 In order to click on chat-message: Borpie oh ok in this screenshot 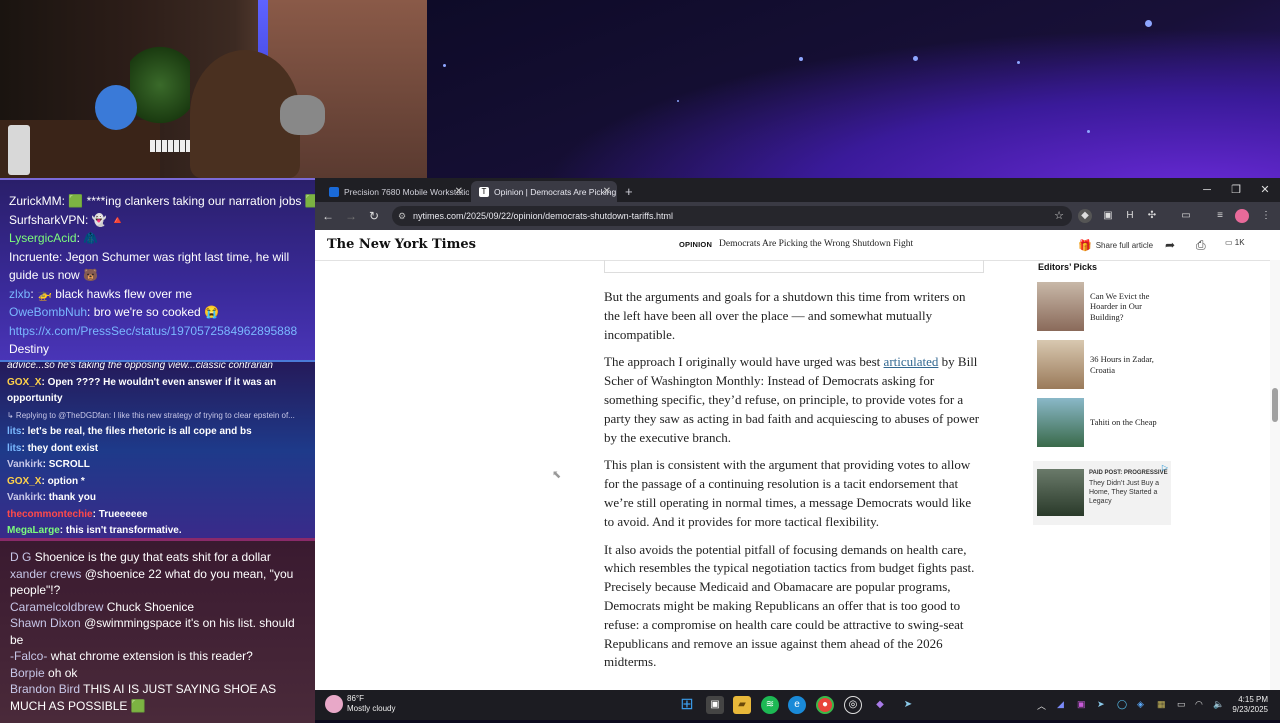, I will do `click(157, 673)`.